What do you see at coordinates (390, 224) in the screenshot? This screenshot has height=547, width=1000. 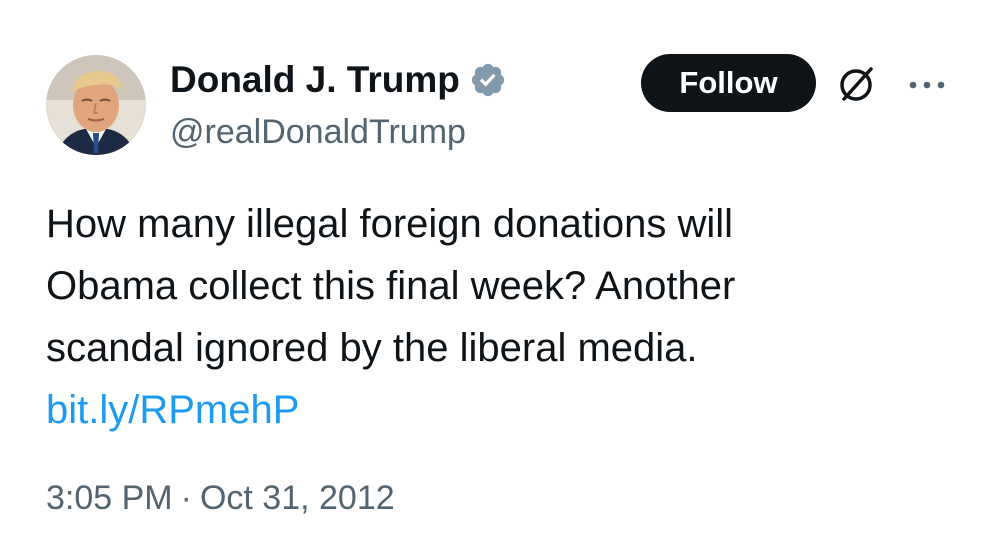 I see `tweet-text-line: How many illegal foreign donations will` at bounding box center [390, 224].